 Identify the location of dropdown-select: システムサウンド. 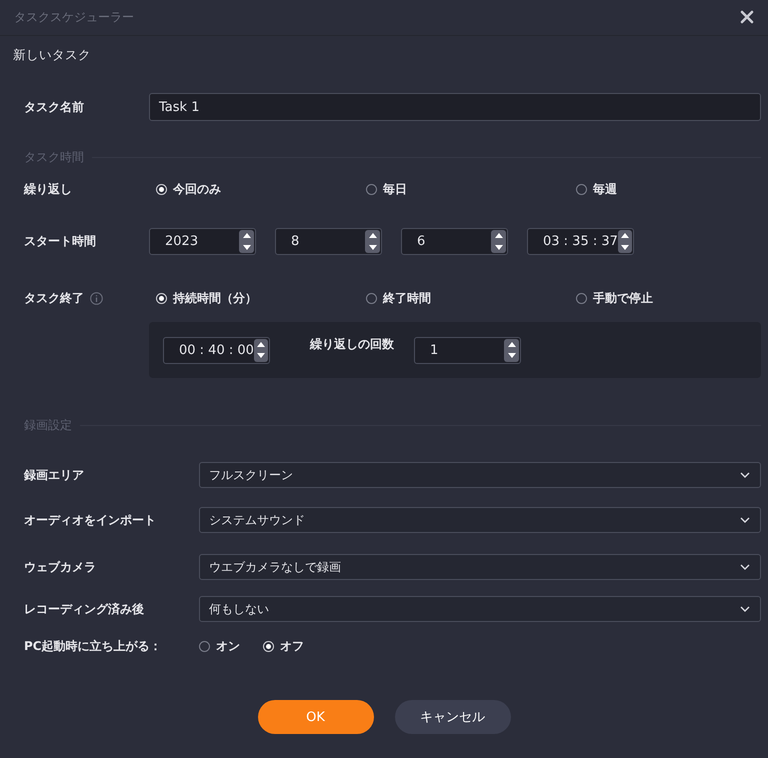
(480, 520).